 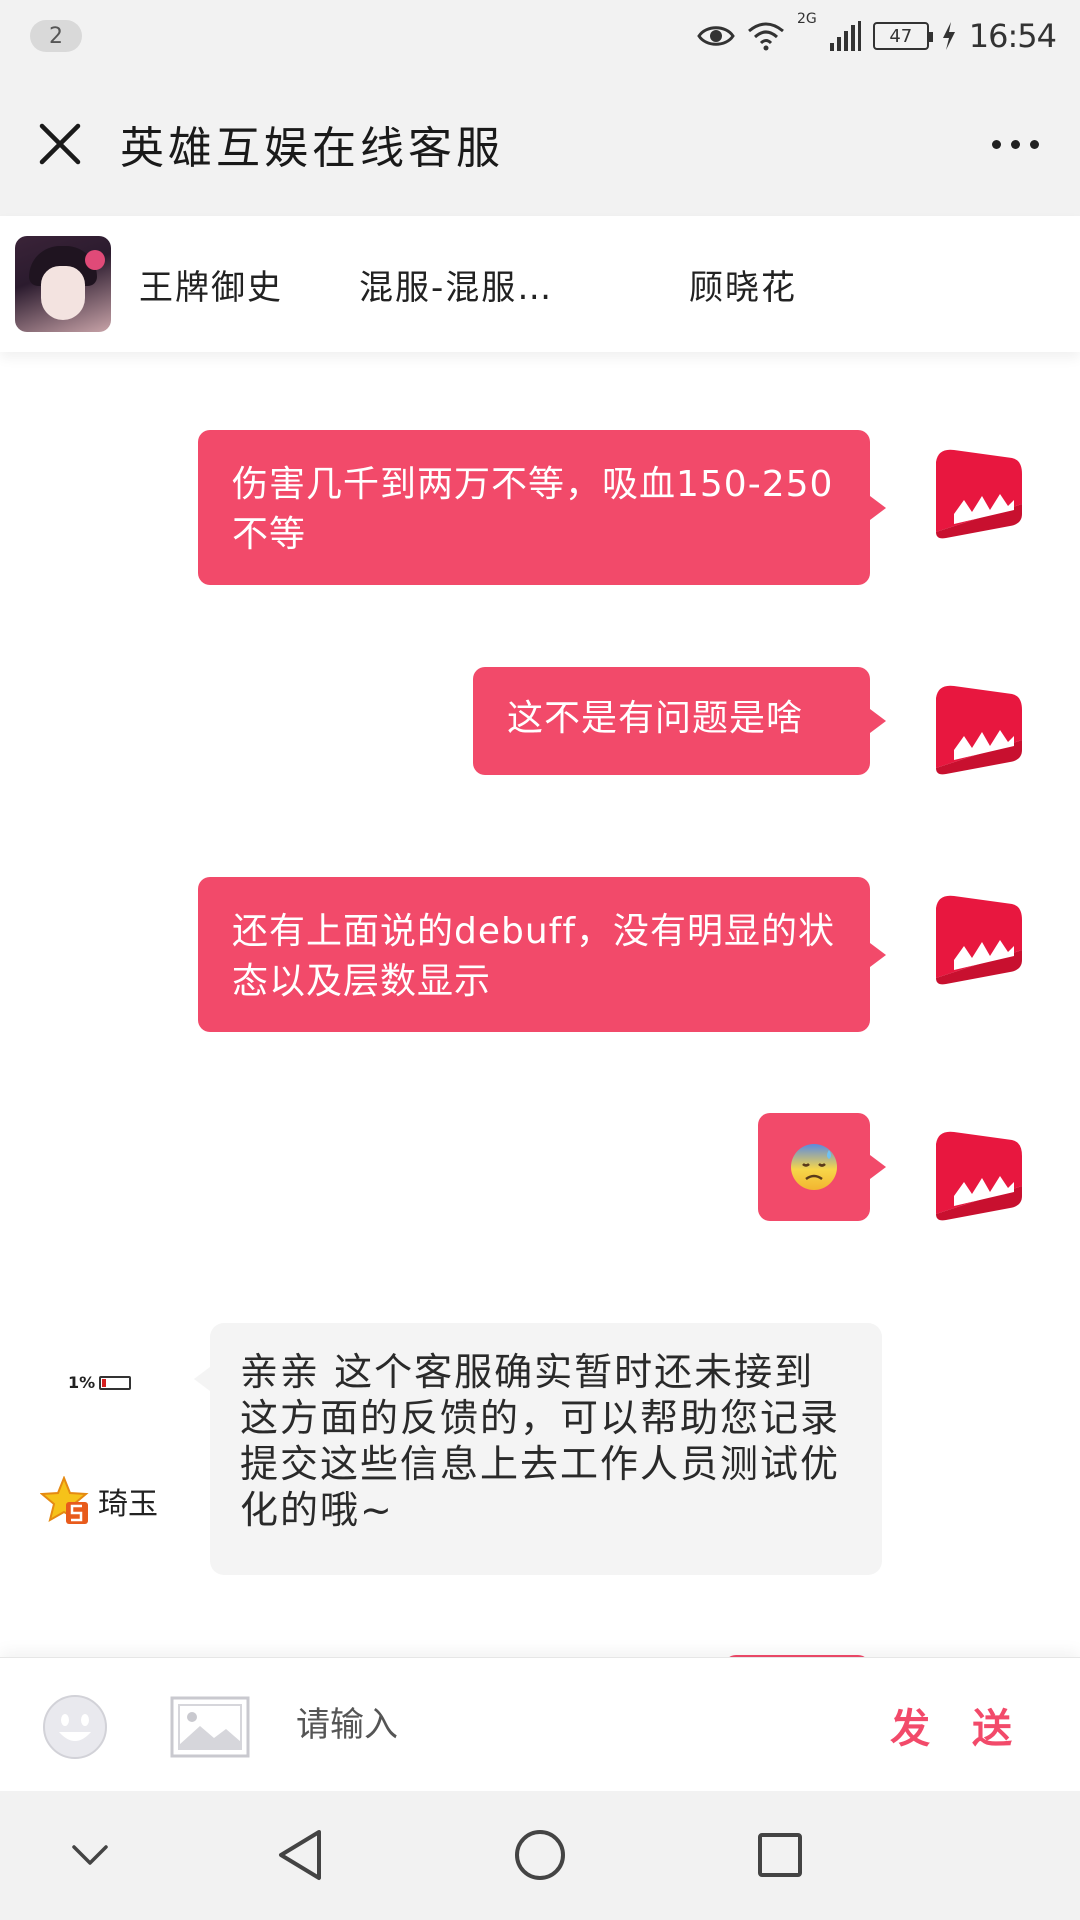 I want to click on outgoing-message: 还有上面说的debuff，没有明显的状态以及层数显示, so click(x=542, y=954).